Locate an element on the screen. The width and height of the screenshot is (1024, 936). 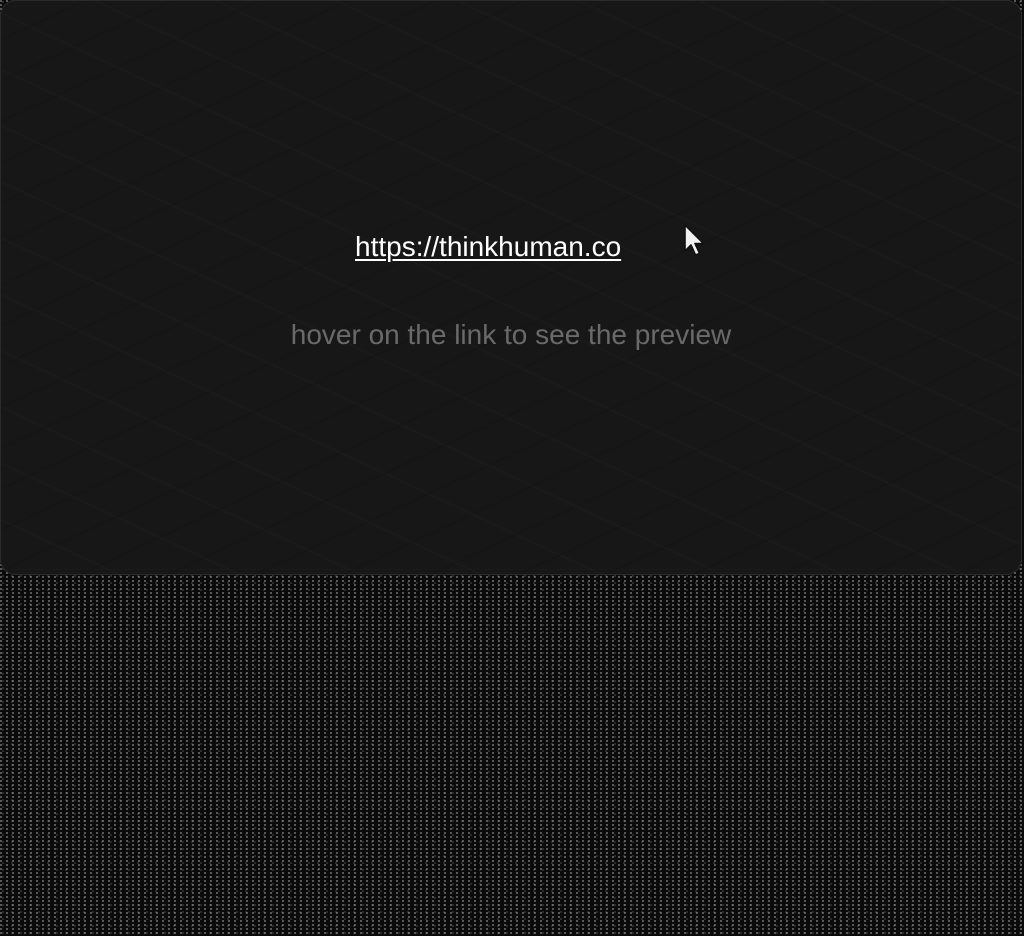
mouse-pointer-icon is located at coordinates (694, 240).